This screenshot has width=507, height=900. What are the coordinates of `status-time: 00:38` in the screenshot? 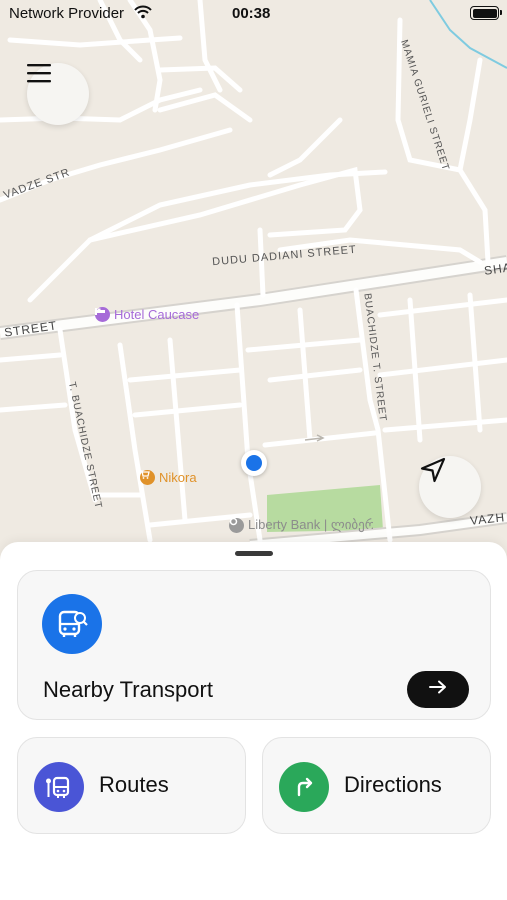 It's located at (251, 13).